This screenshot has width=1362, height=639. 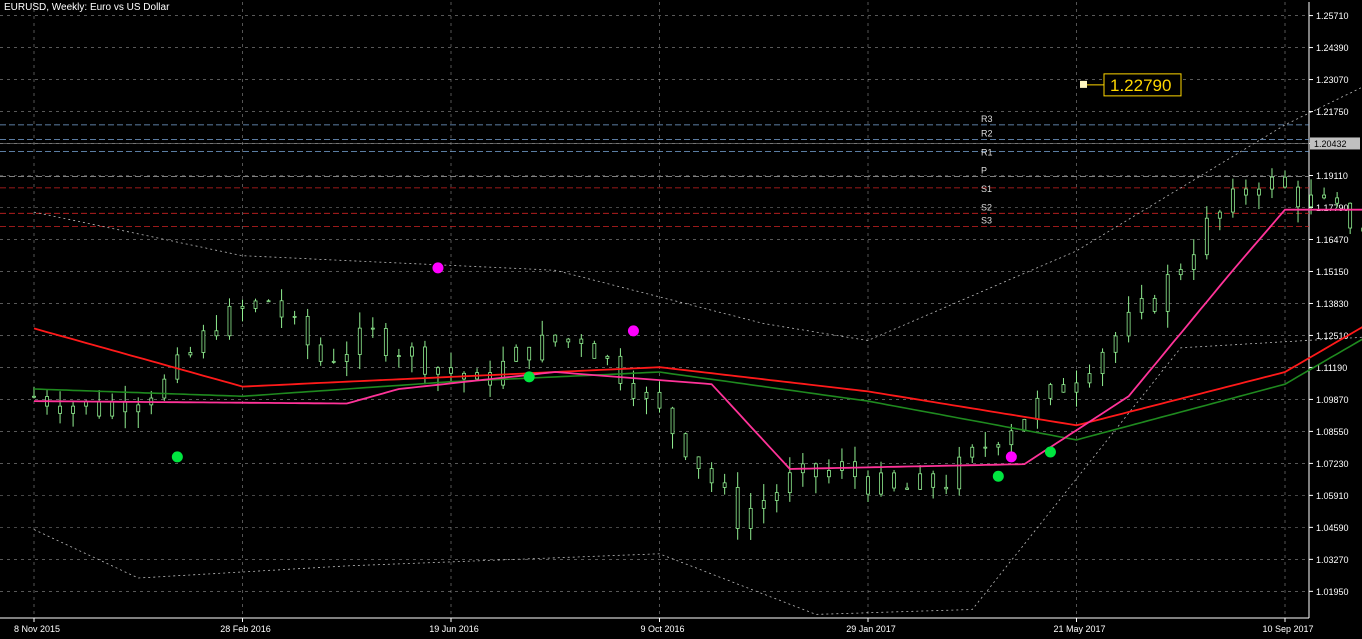 I want to click on pivot-label-r1: R1, so click(x=987, y=153).